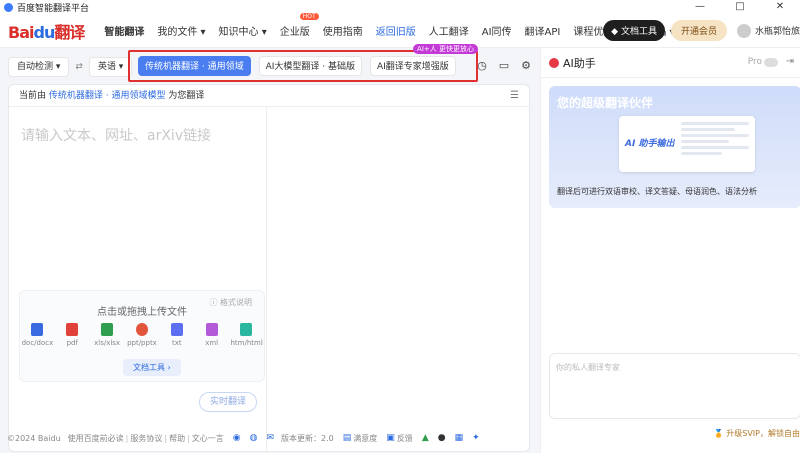 Image resolution: width=800 pixels, height=453 pixels. I want to click on realtime-translate-button: 实时翻译, so click(228, 402).